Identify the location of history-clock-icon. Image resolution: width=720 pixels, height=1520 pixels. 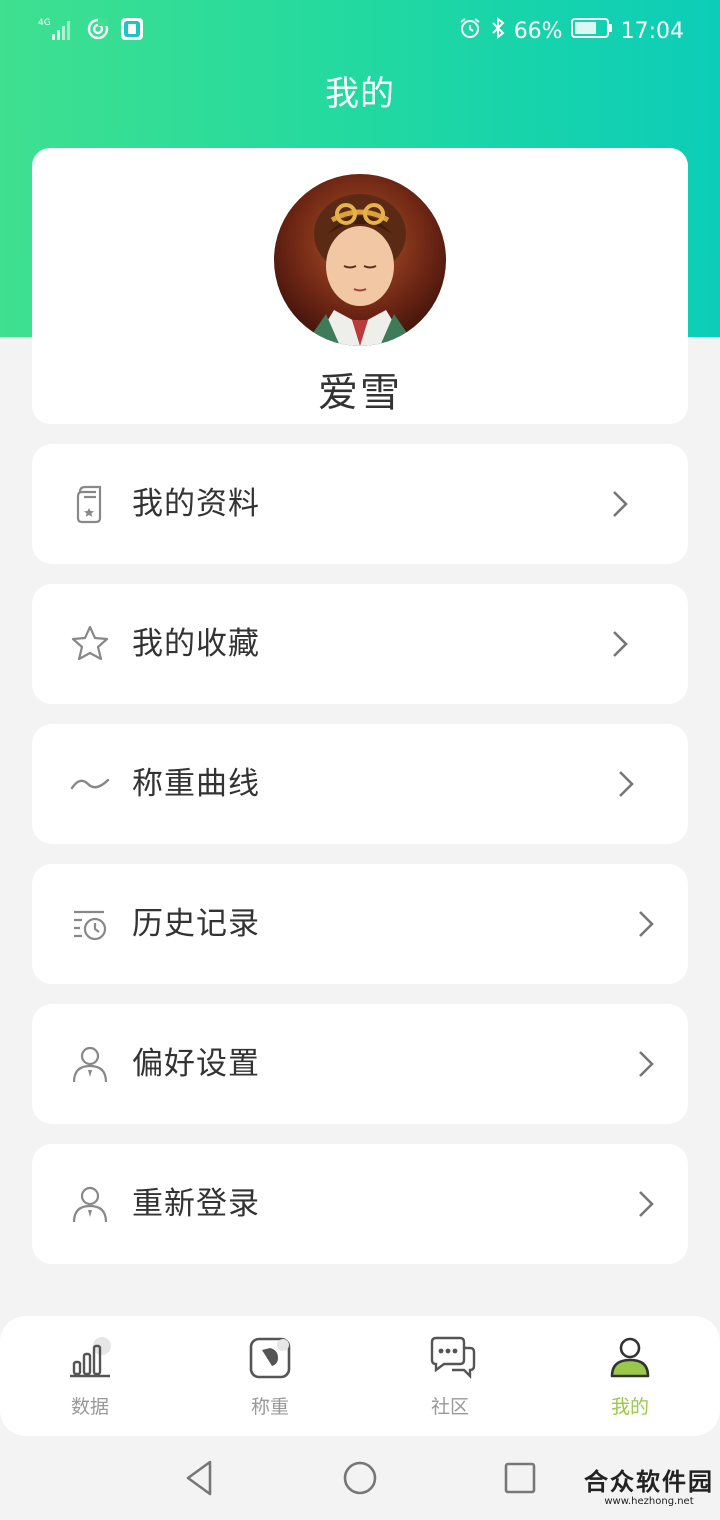
(90, 924).